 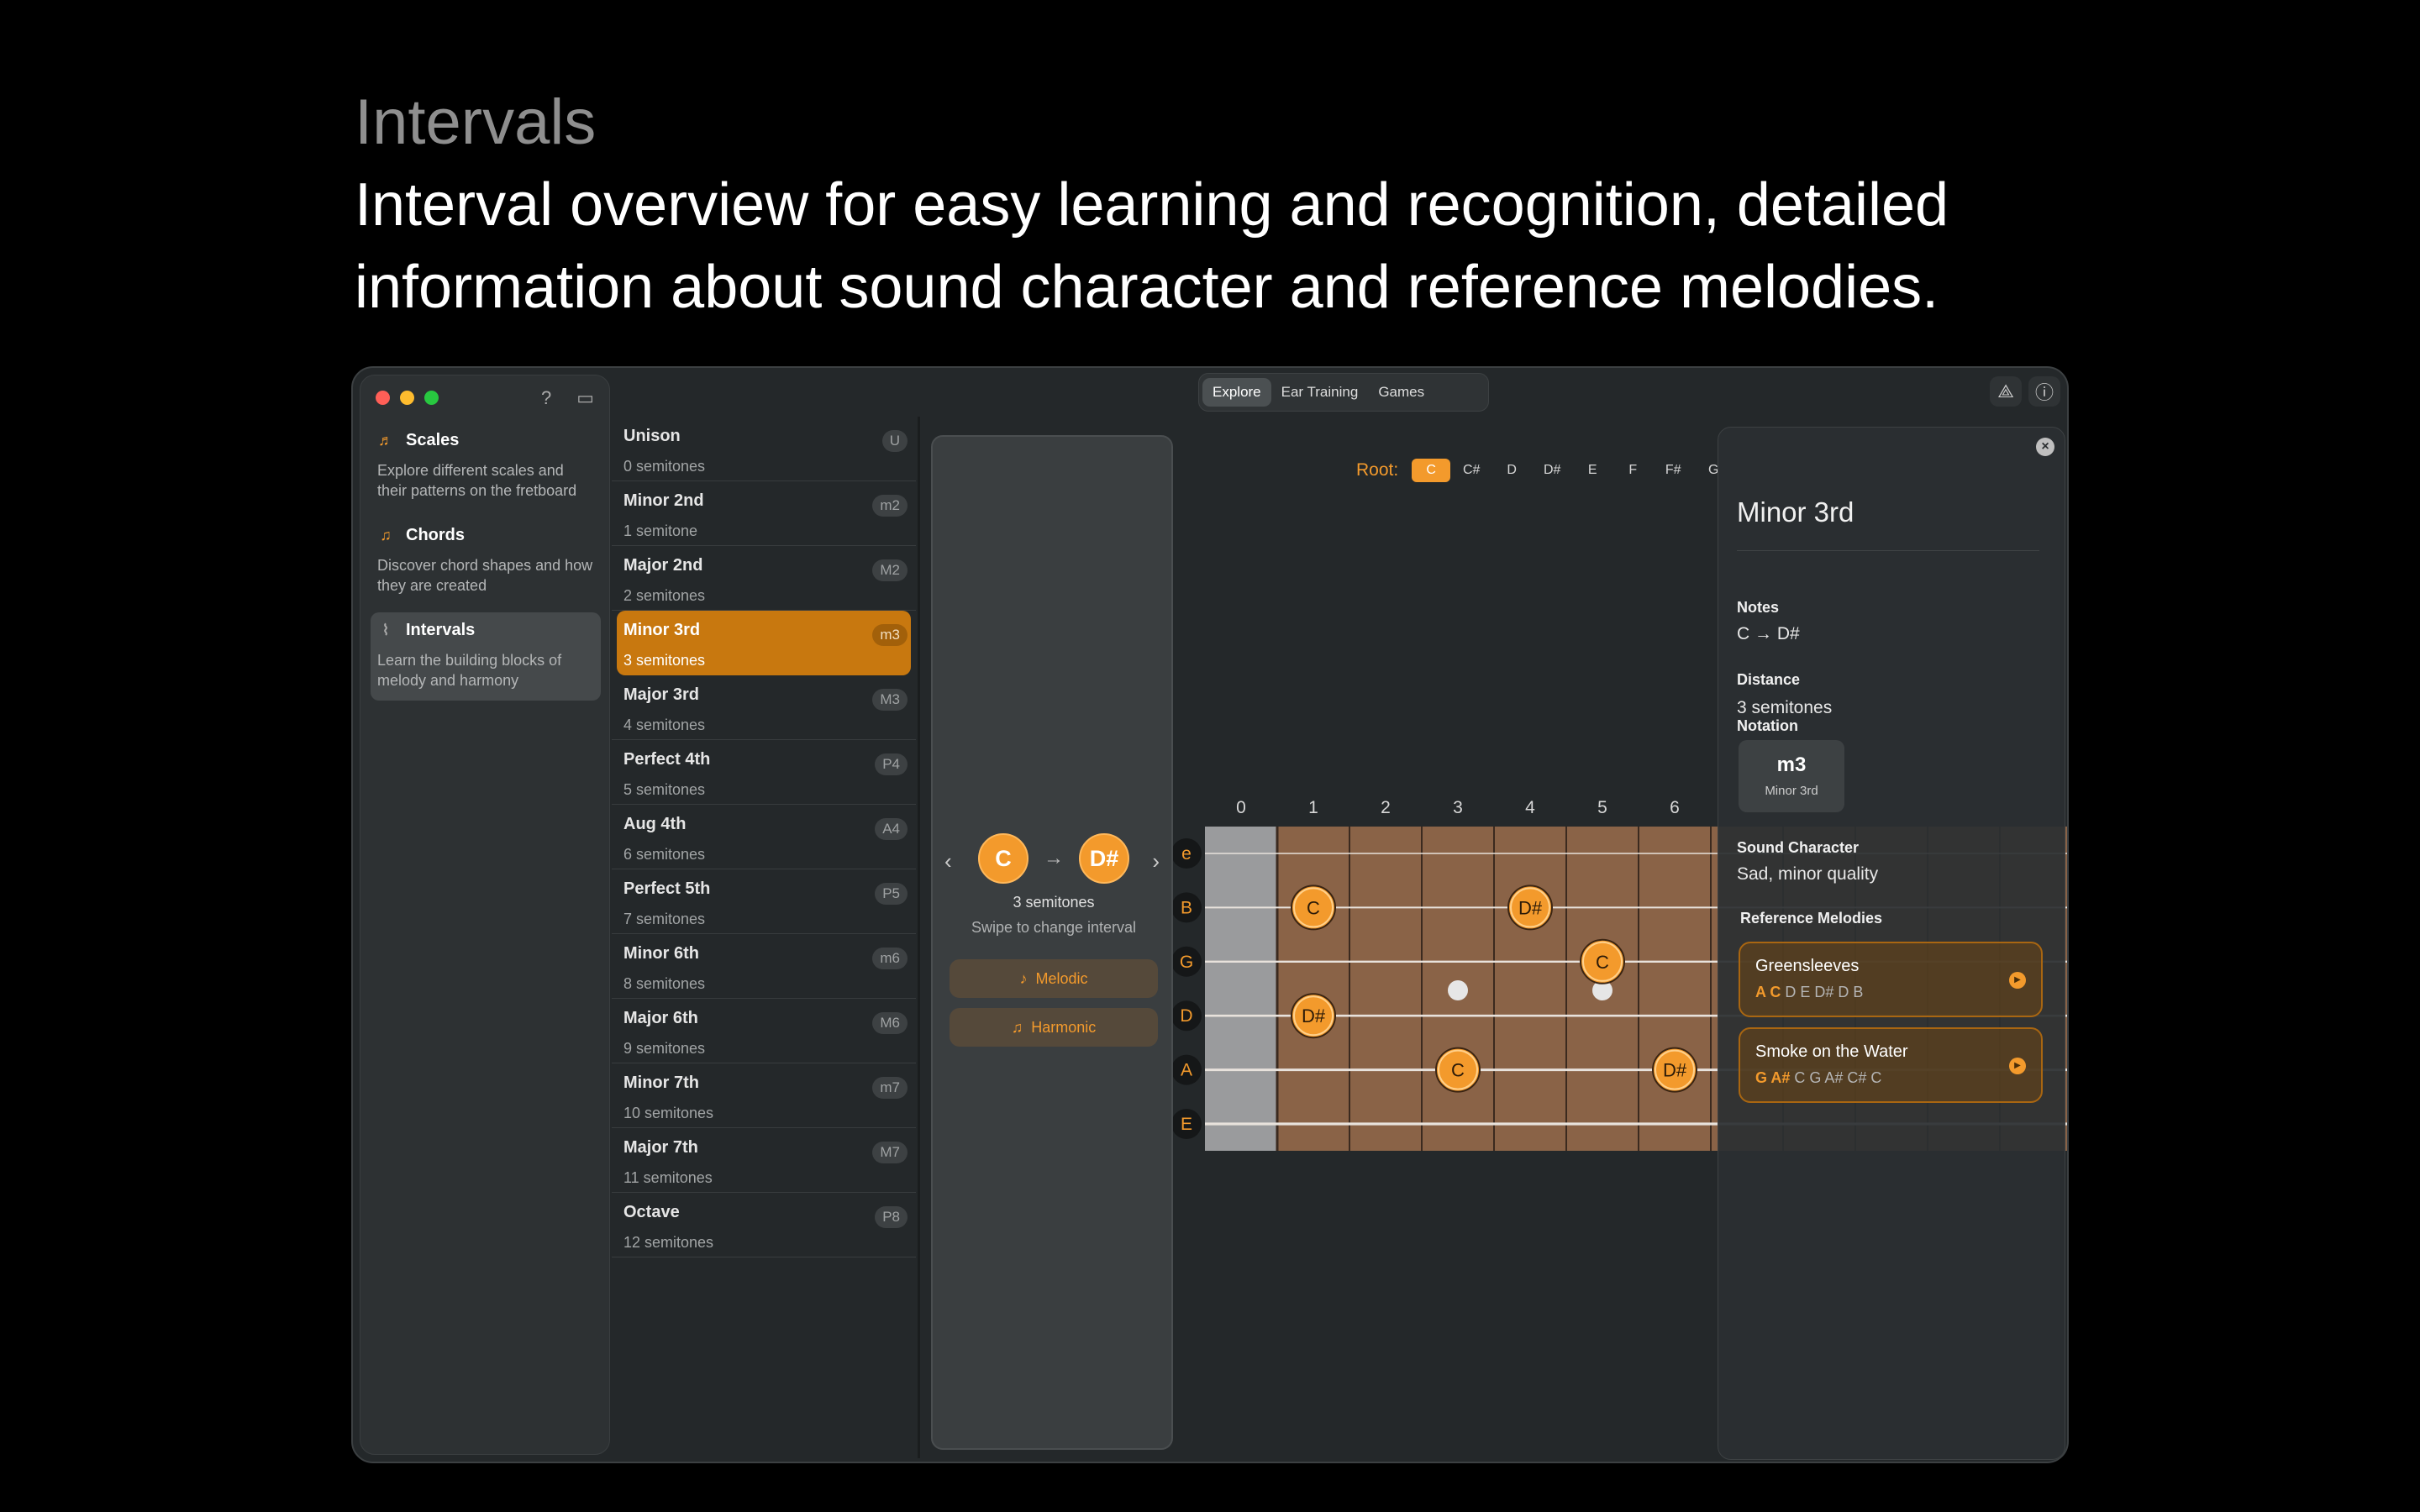 I want to click on sidebar-item-label: Scales, so click(x=433, y=440).